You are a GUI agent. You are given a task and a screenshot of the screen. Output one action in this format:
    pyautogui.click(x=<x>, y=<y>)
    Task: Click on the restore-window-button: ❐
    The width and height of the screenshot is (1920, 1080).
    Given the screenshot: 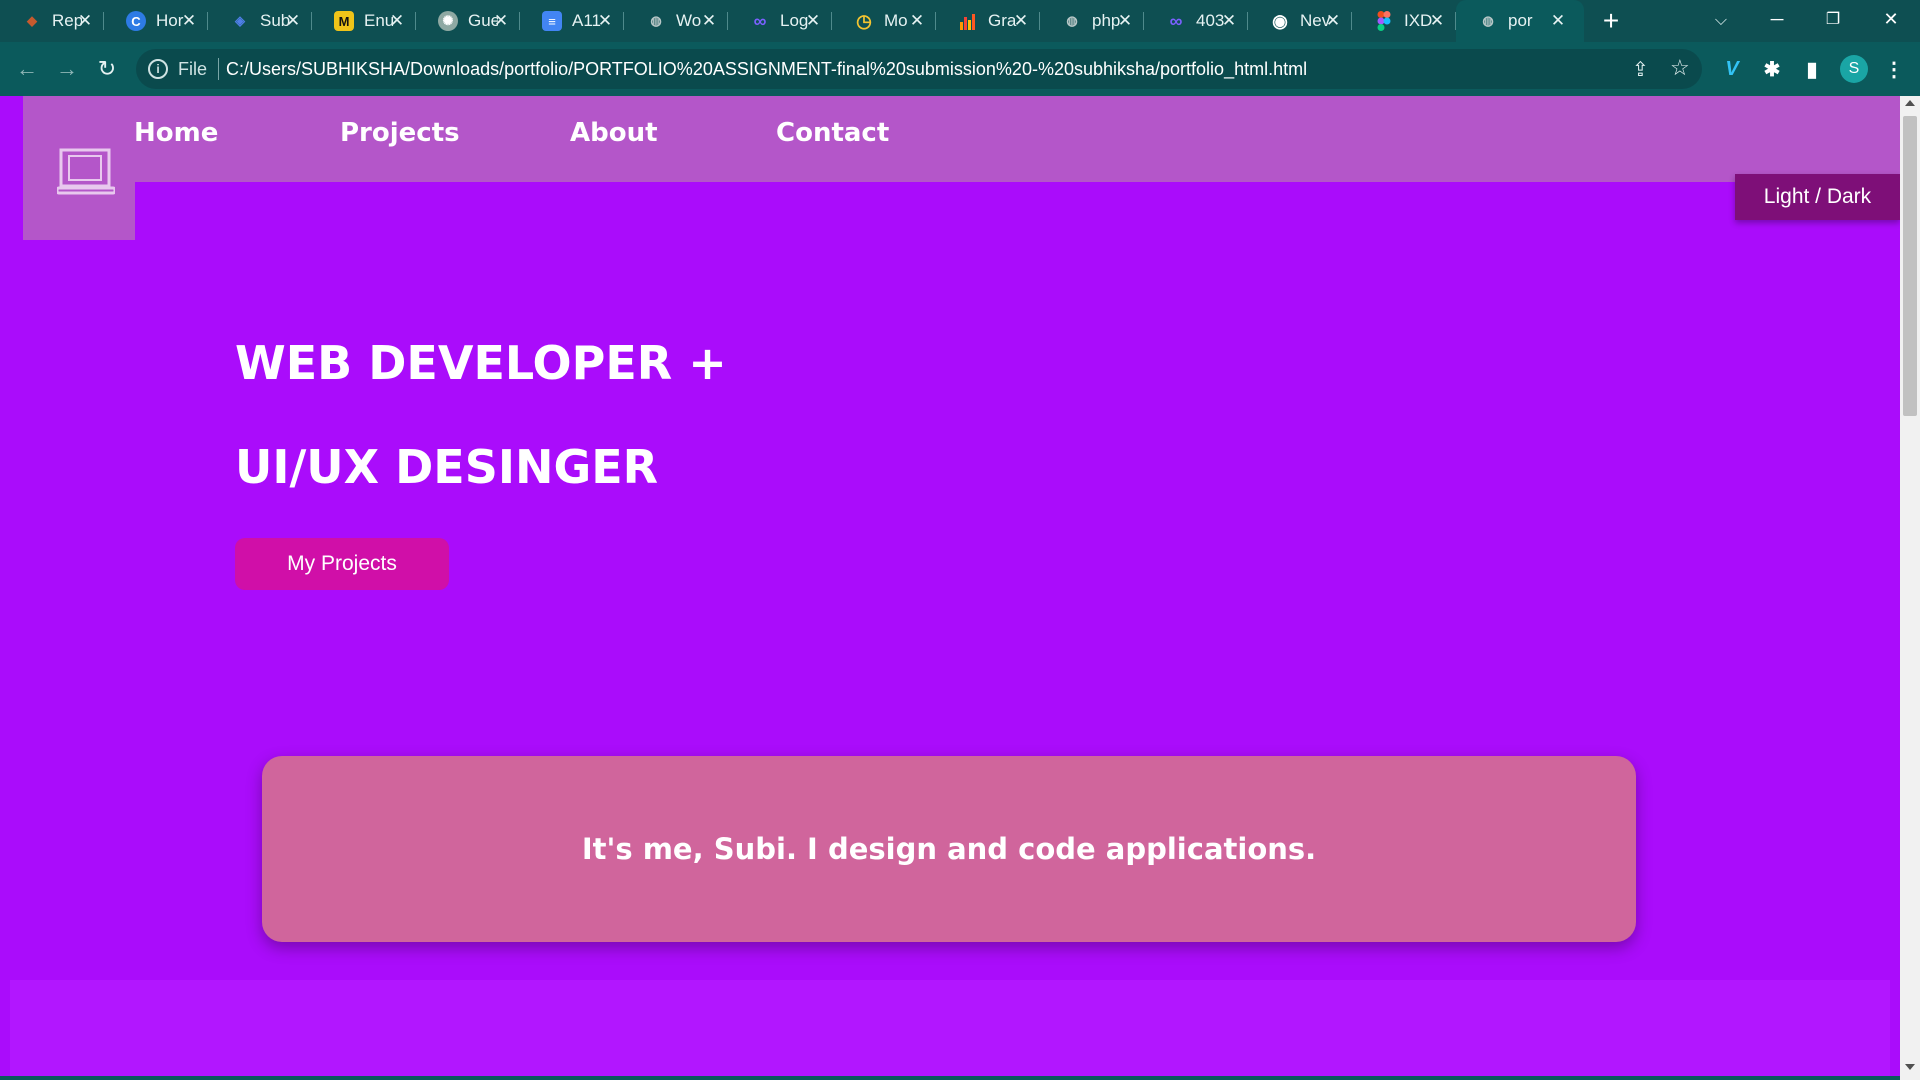 What is the action you would take?
    pyautogui.click(x=1833, y=19)
    